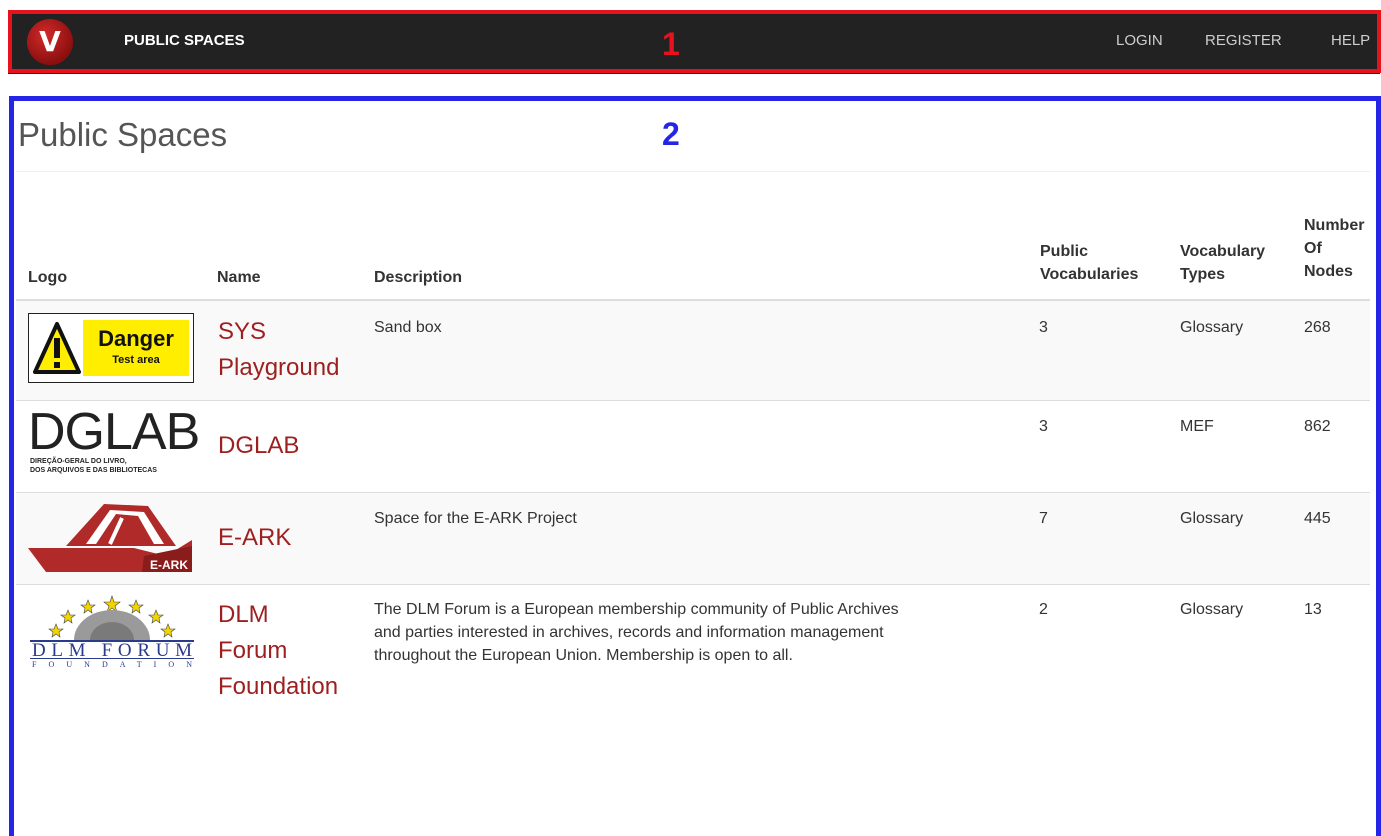 This screenshot has width=1381, height=836. Describe the element at coordinates (111, 348) in the screenshot. I see `danger-test-area-logo: Danger Test area` at that location.